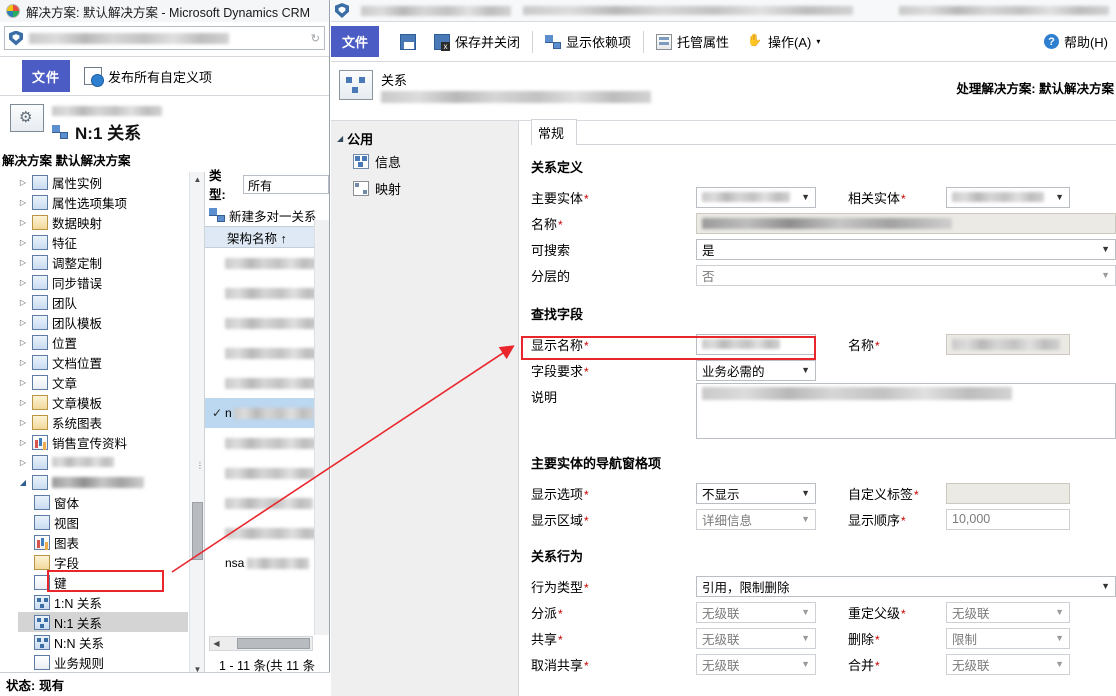  I want to click on description-textarea, so click(906, 411).